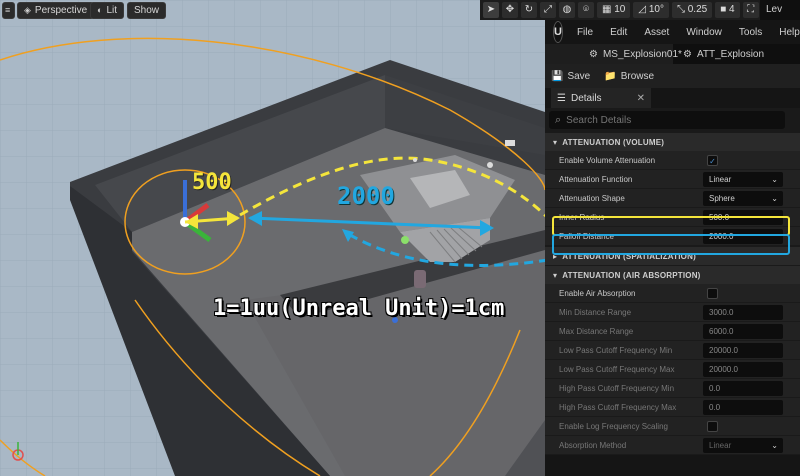 The width and height of the screenshot is (800, 476). What do you see at coordinates (100, 10) in the screenshot?
I see `lit-icon: ◐` at bounding box center [100, 10].